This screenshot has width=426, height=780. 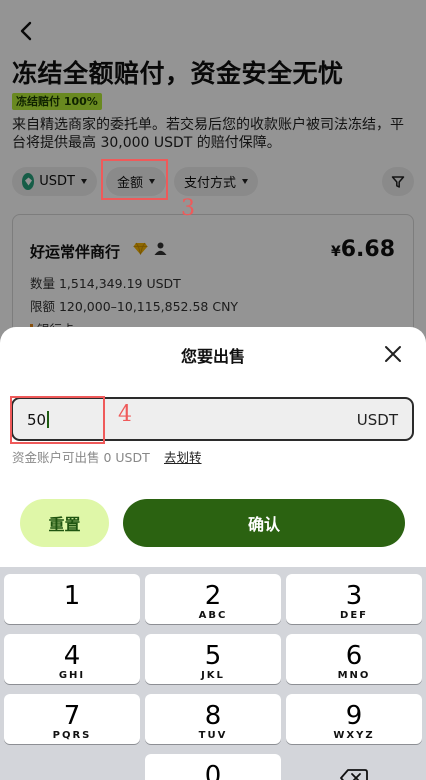 I want to click on key-4: 4 GHI, so click(x=72, y=659).